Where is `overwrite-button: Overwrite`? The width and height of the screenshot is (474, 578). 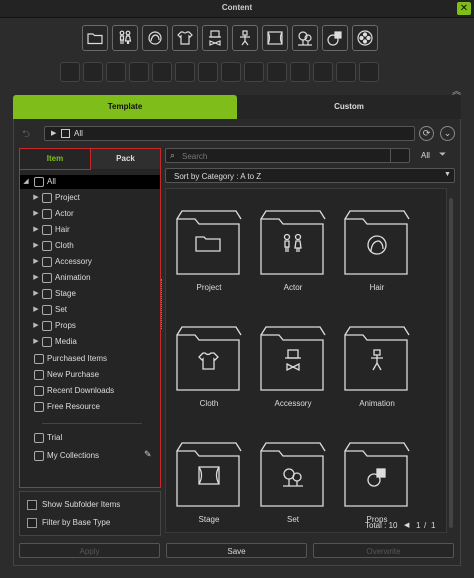 overwrite-button: Overwrite is located at coordinates (383, 550).